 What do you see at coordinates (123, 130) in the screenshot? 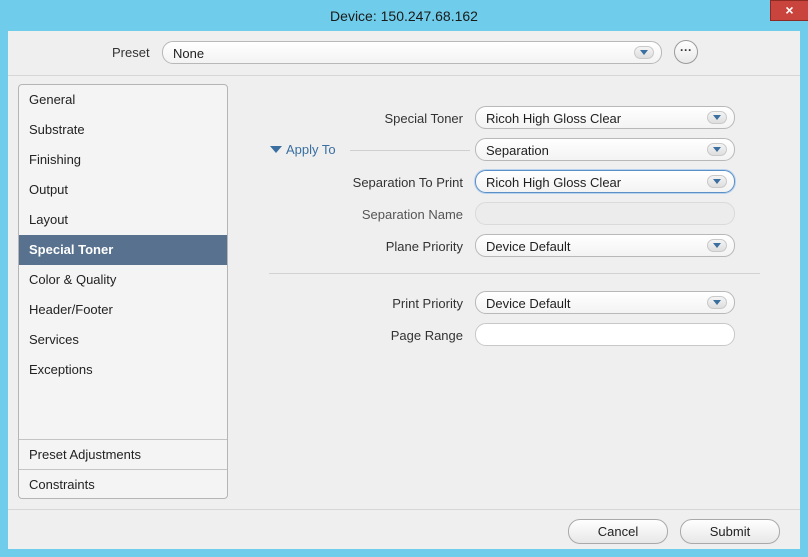
I see `sidebar-item-substrate: Substrate` at bounding box center [123, 130].